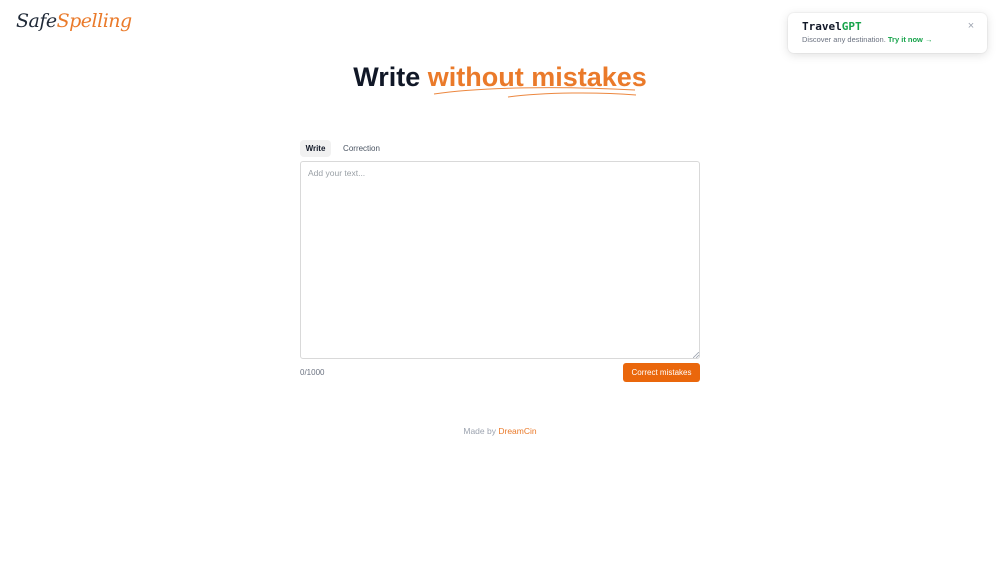  What do you see at coordinates (537, 77) in the screenshot?
I see `page-title-part-b: without mistakes` at bounding box center [537, 77].